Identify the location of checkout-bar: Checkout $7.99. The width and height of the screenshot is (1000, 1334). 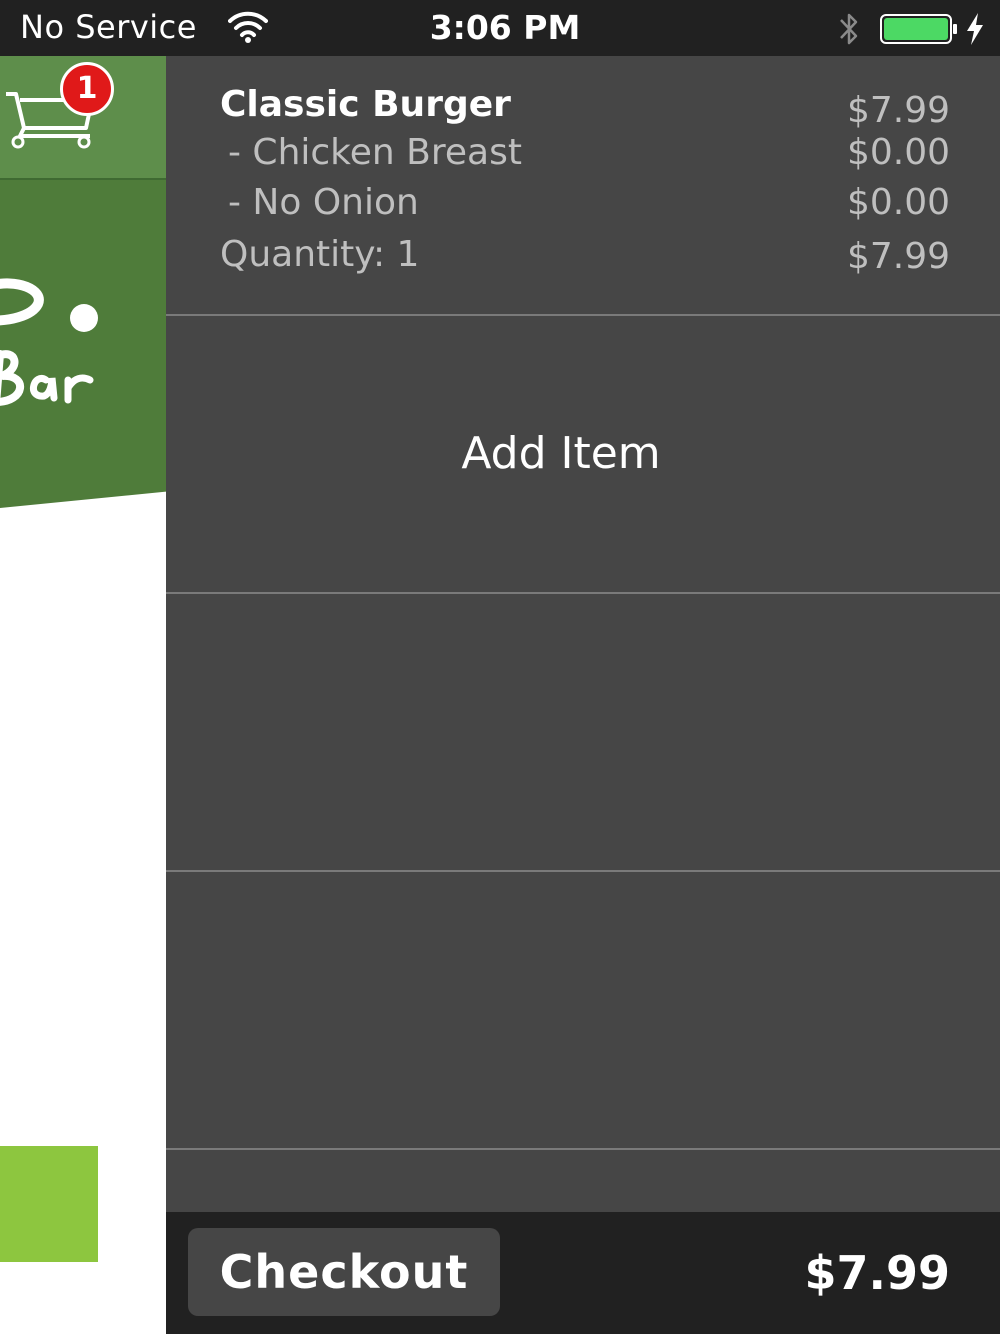
(583, 1273).